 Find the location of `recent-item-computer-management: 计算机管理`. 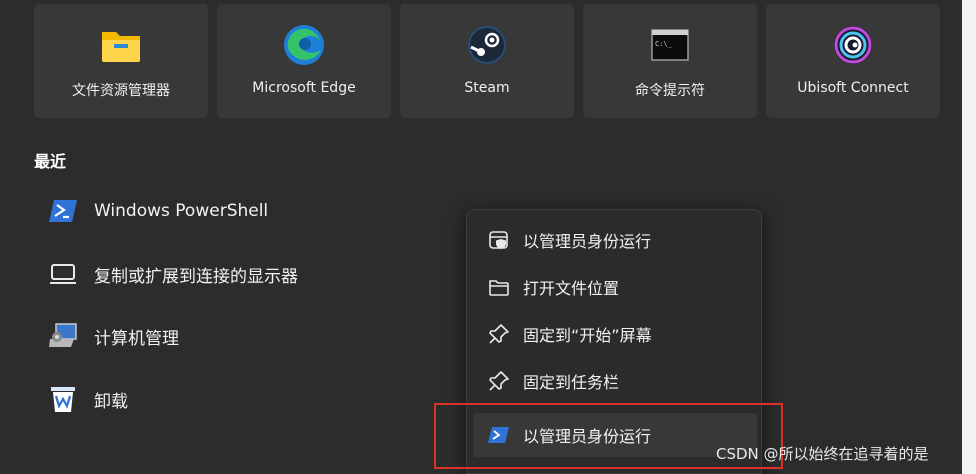

recent-item-computer-management: 计算机管理 is located at coordinates (112, 336).